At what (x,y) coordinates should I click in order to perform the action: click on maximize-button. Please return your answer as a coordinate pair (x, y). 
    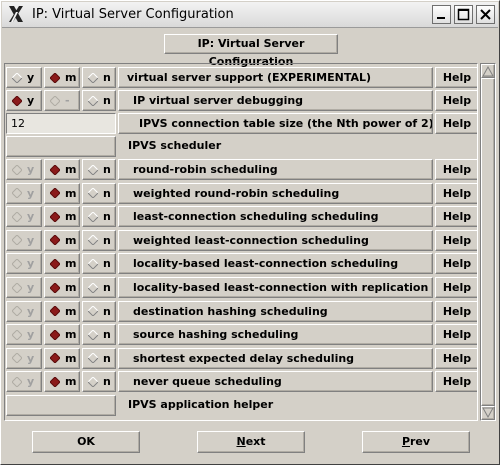
    Looking at the image, I should click on (463, 14).